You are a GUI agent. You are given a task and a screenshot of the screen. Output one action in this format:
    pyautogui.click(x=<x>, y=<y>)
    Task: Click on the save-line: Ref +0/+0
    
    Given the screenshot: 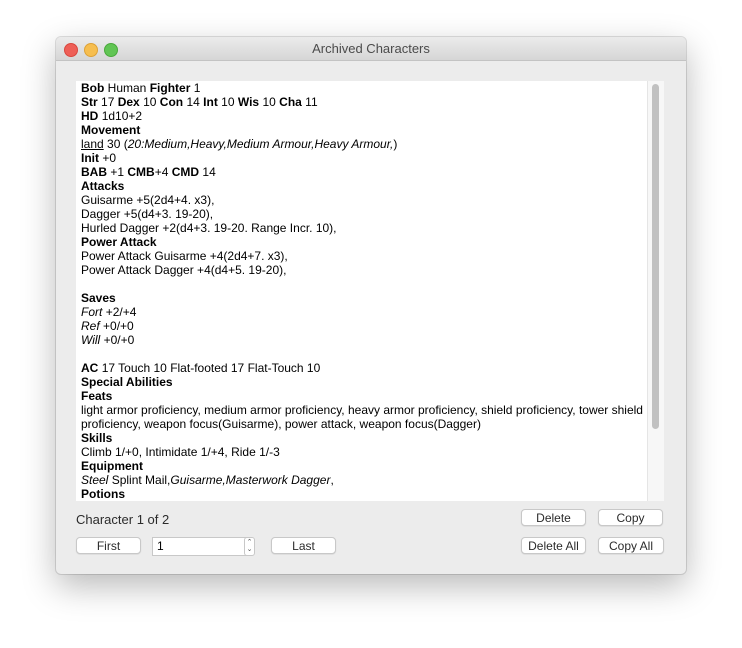 What is the action you would take?
    pyautogui.click(x=366, y=326)
    